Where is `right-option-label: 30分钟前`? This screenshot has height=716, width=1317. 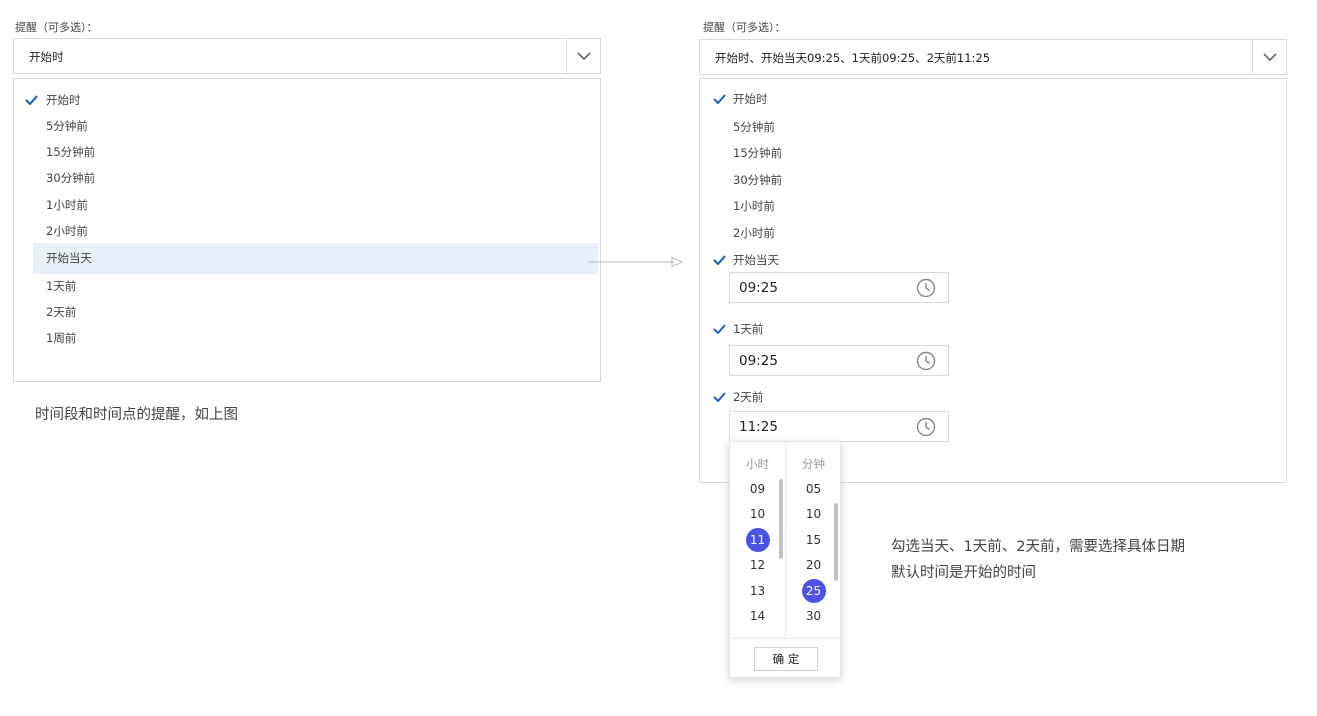
right-option-label: 30分钟前 is located at coordinates (758, 180).